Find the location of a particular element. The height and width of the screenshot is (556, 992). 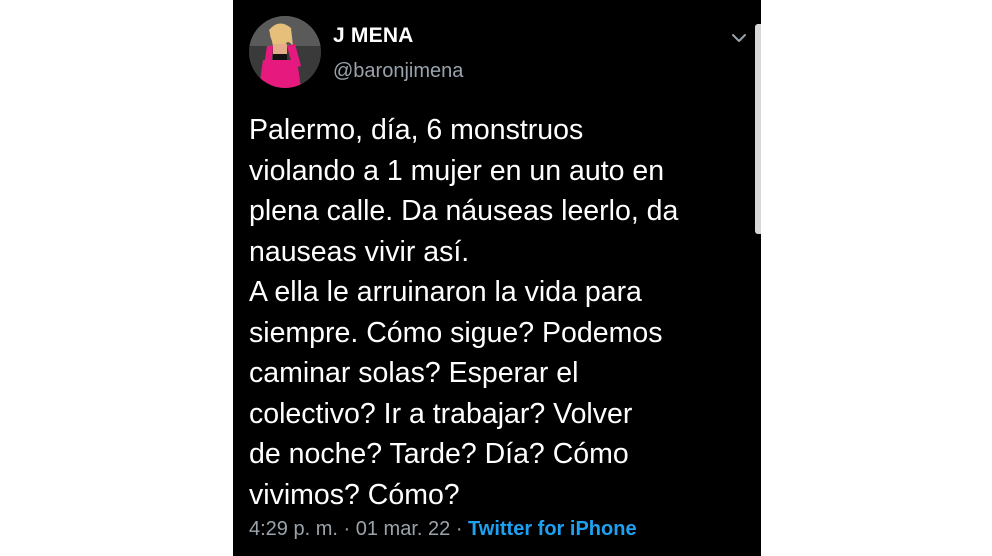

profile-photo-icon is located at coordinates (285, 52).